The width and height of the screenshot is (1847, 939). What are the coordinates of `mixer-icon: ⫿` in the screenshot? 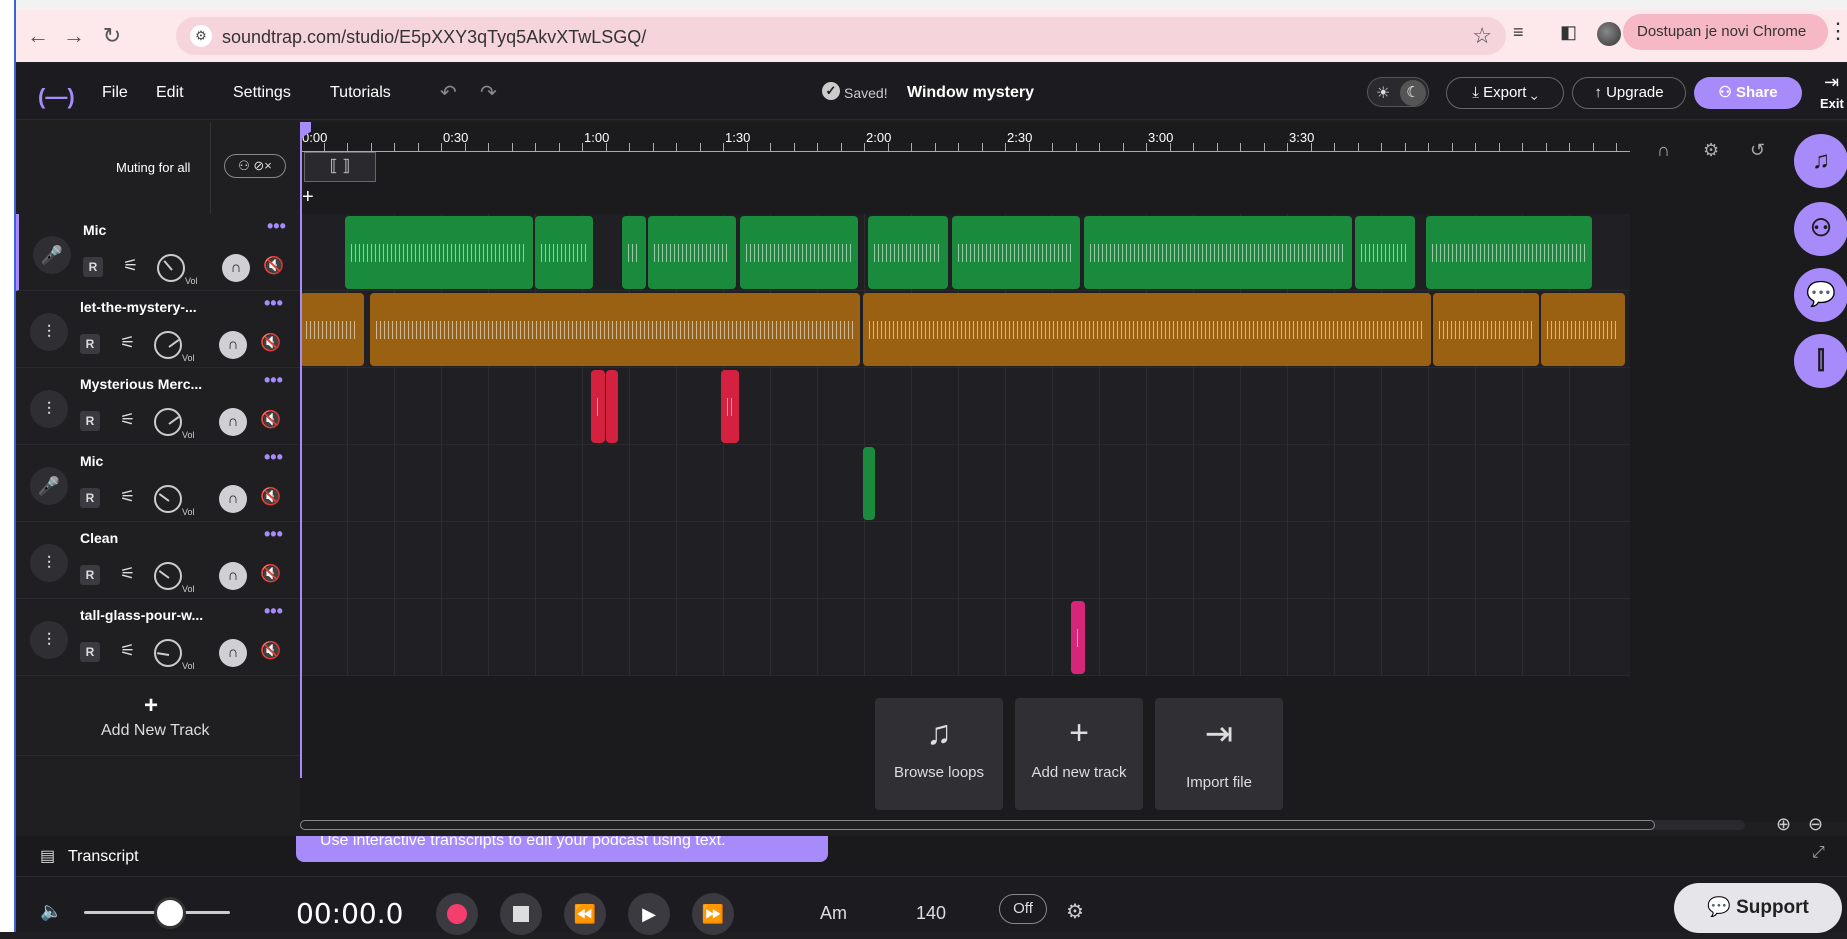 It's located at (1820, 361).